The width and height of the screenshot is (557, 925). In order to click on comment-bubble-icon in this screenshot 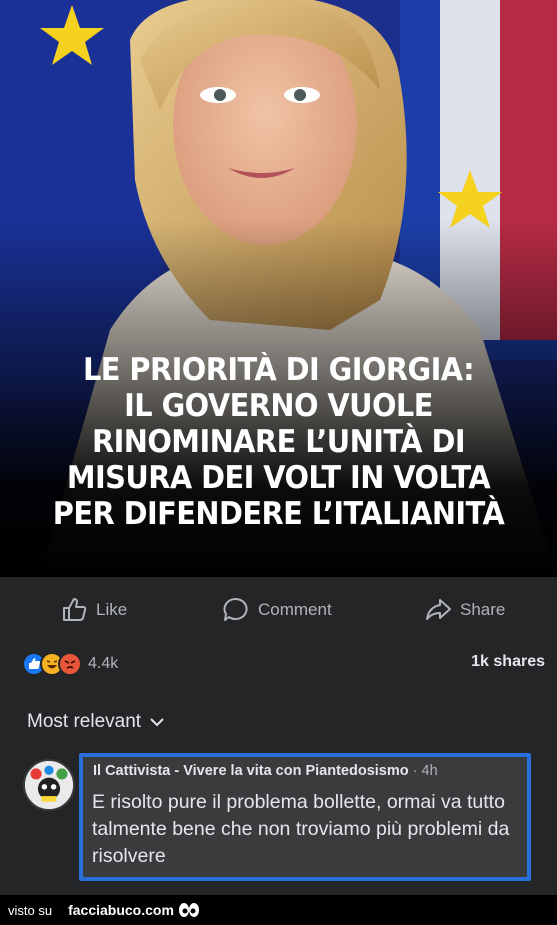, I will do `click(235, 609)`.